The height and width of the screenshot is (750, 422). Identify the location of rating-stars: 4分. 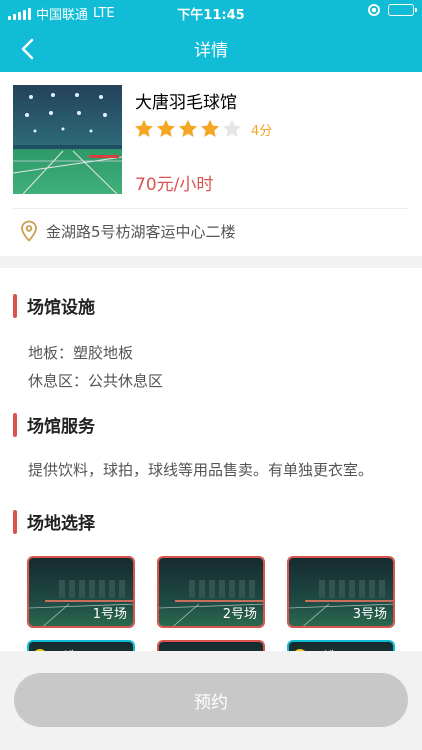
(202, 129).